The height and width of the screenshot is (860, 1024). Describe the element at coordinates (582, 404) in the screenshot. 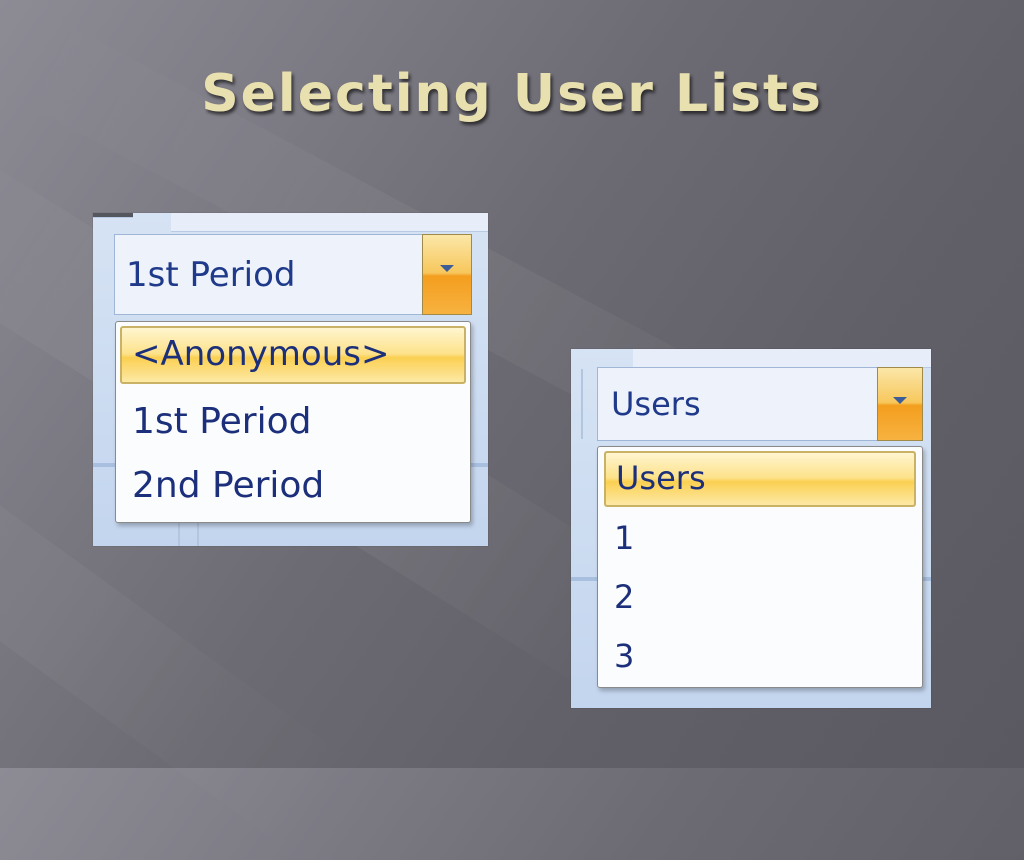

I see `toolbar-divider` at that location.